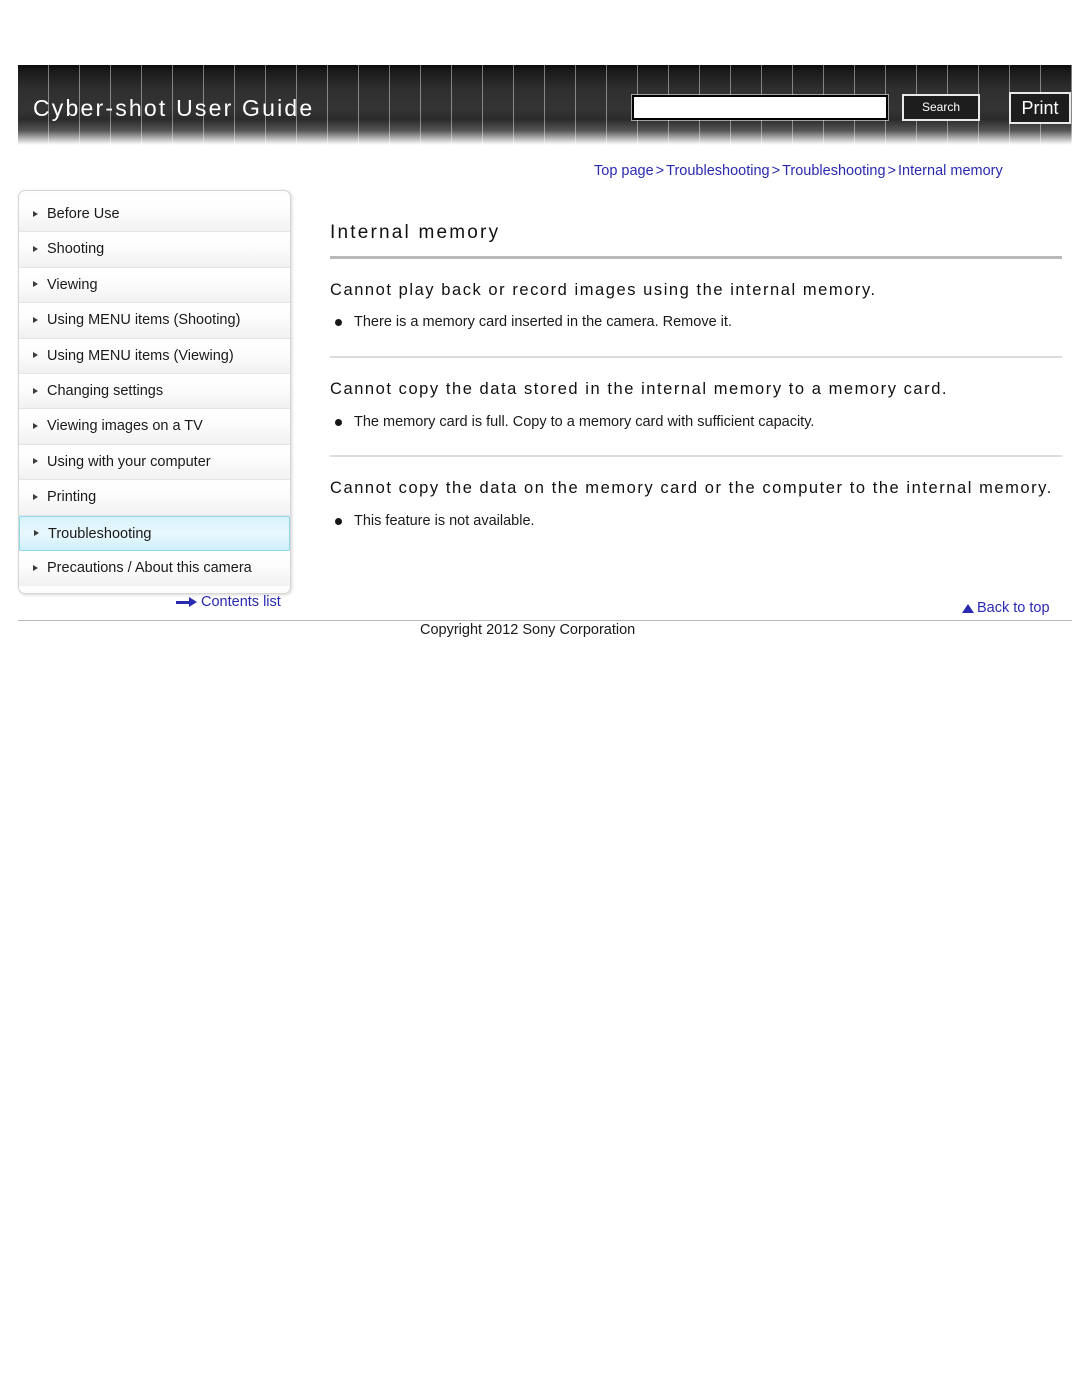  I want to click on sidebar-item-changing-settings: Changing settings, so click(154, 391).